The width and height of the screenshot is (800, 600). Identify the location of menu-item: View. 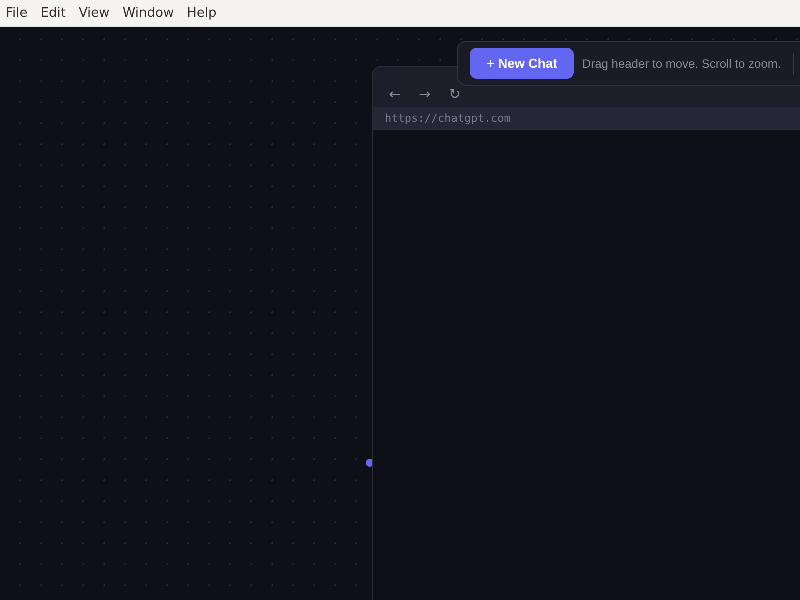
(94, 13).